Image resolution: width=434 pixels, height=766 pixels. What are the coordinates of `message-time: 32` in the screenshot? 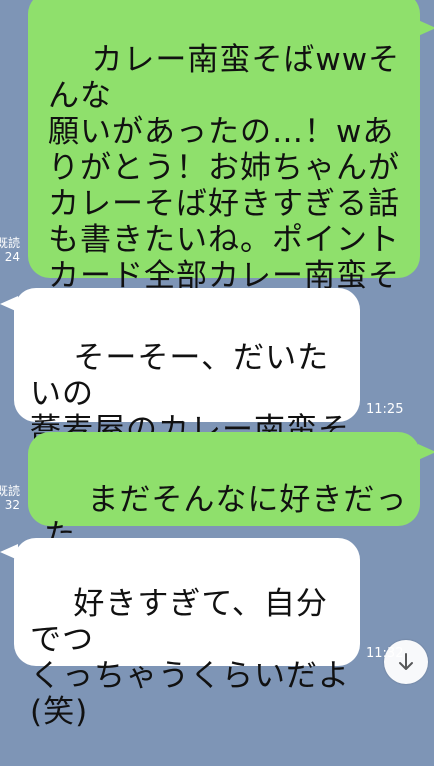 It's located at (12, 505).